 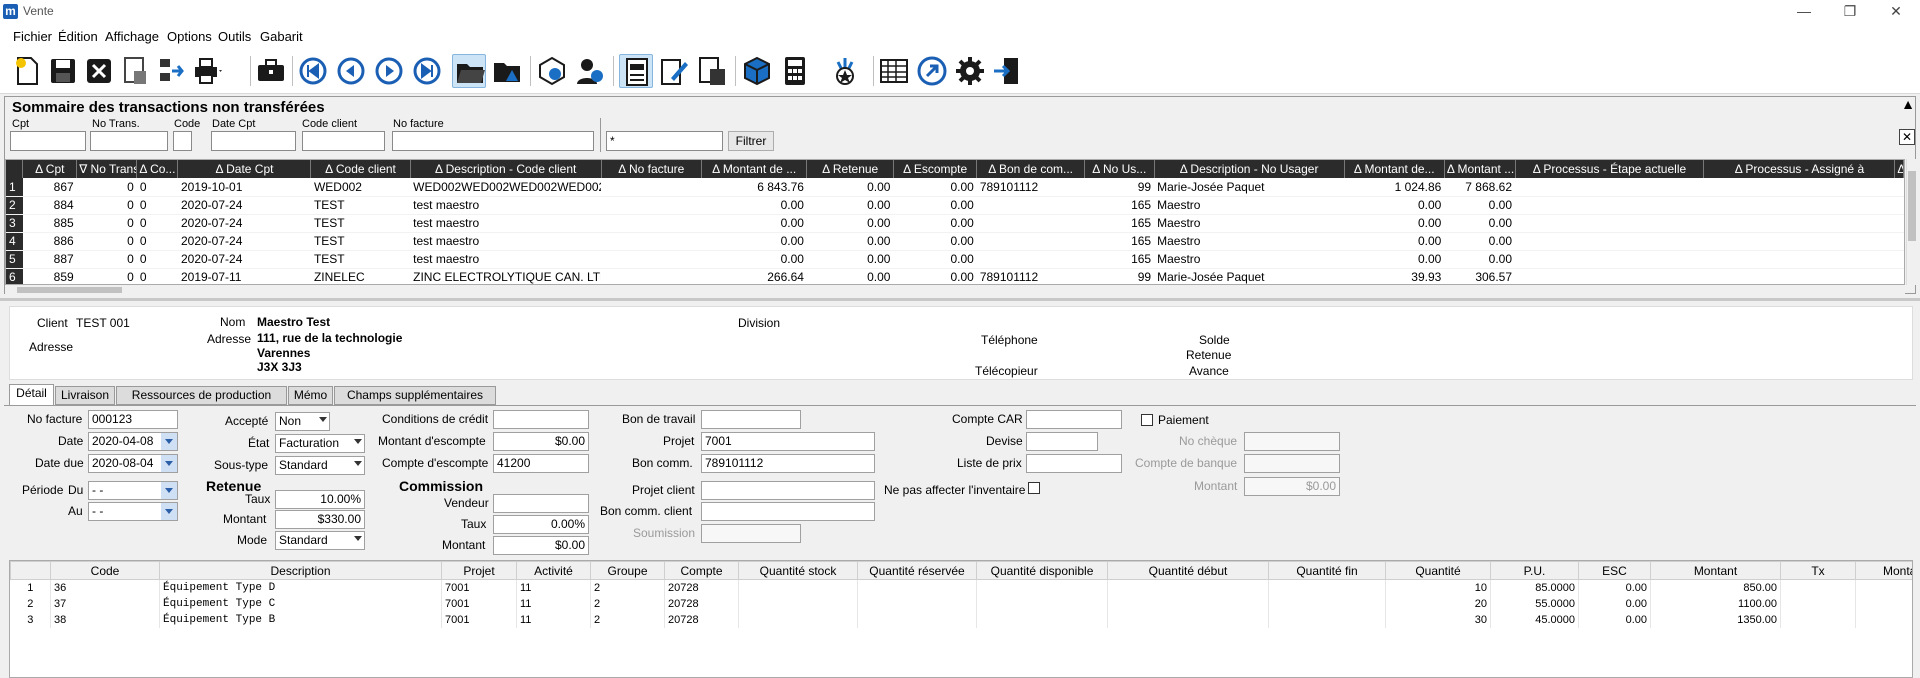 I want to click on montant-input: $330.00, so click(x=320, y=519).